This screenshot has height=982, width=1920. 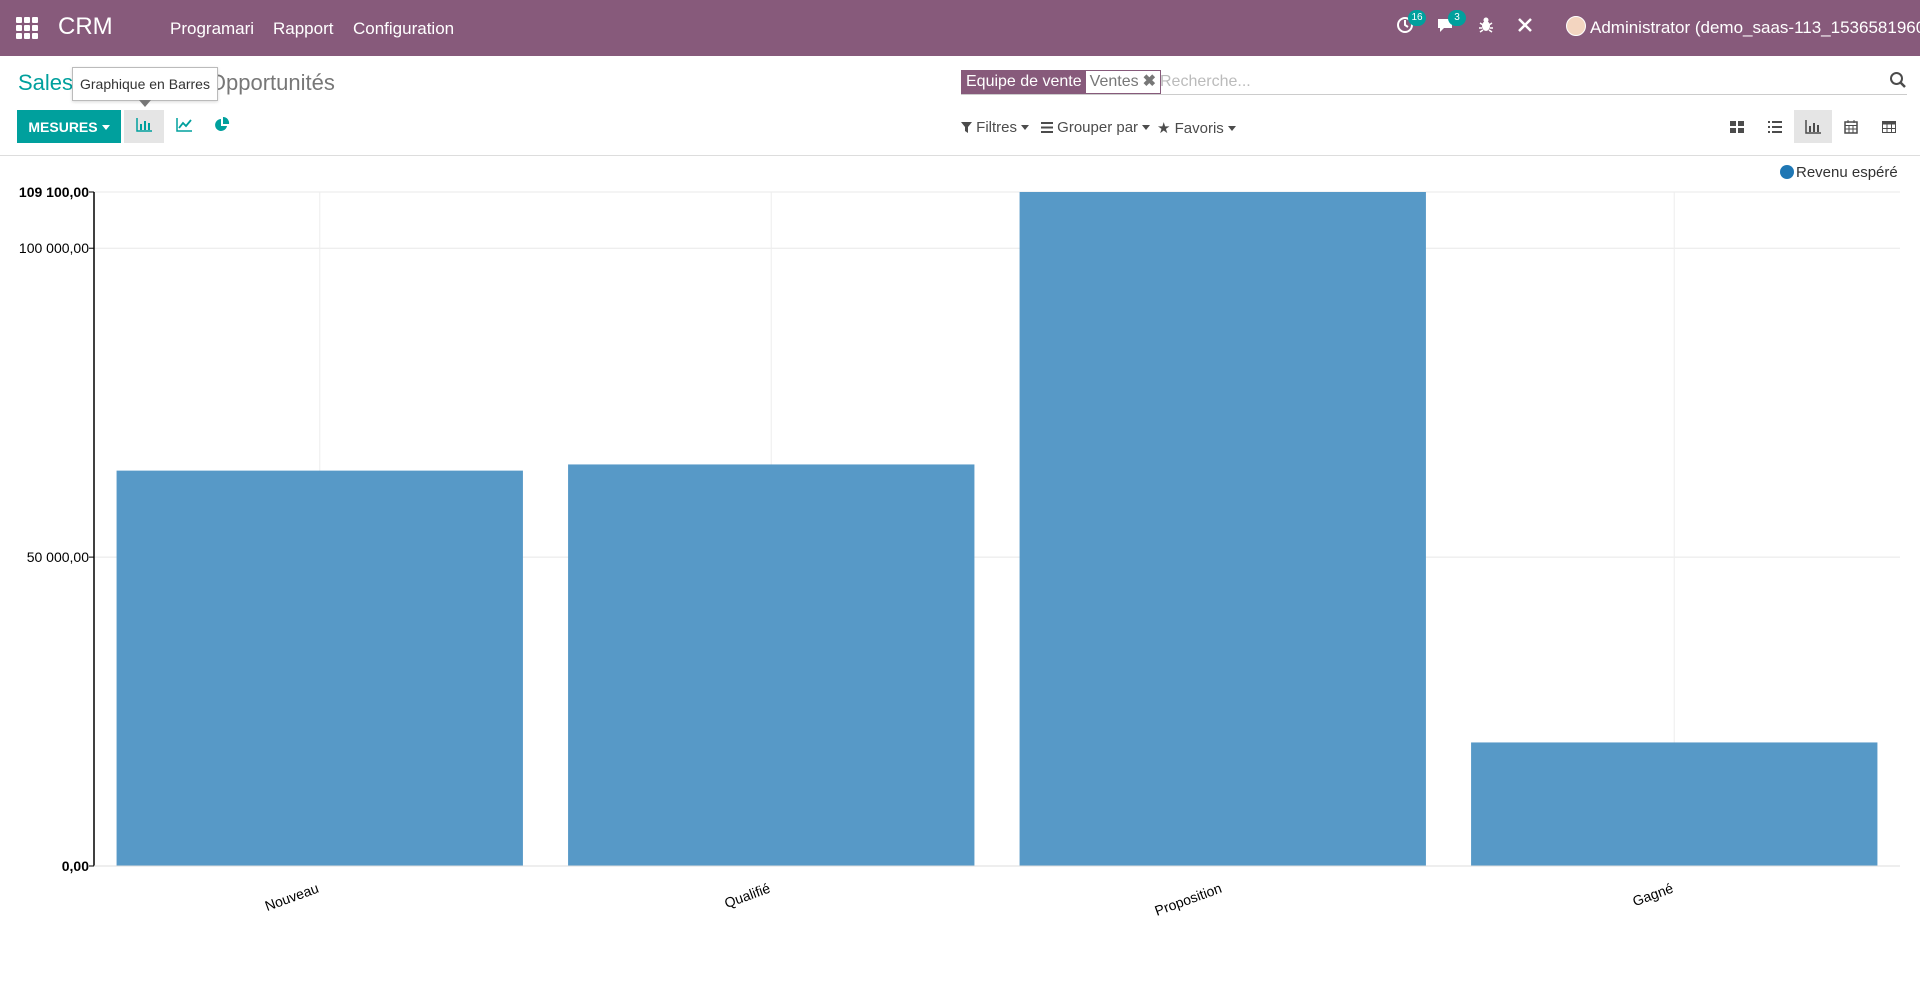 What do you see at coordinates (27, 28) in the screenshot?
I see `apps-menu-icon` at bounding box center [27, 28].